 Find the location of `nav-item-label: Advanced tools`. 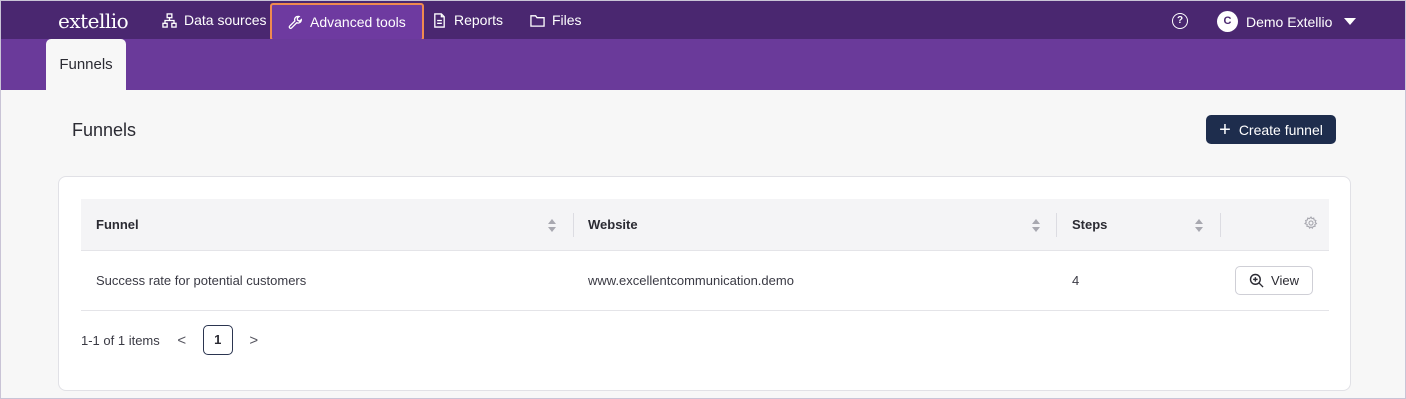

nav-item-label: Advanced tools is located at coordinates (358, 22).